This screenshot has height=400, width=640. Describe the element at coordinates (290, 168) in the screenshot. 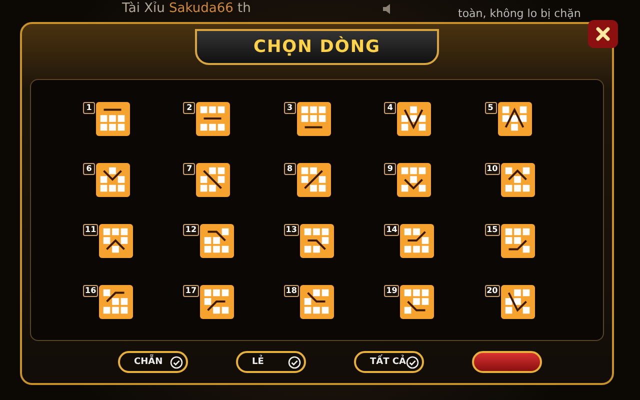

I see `line-number: 8` at that location.